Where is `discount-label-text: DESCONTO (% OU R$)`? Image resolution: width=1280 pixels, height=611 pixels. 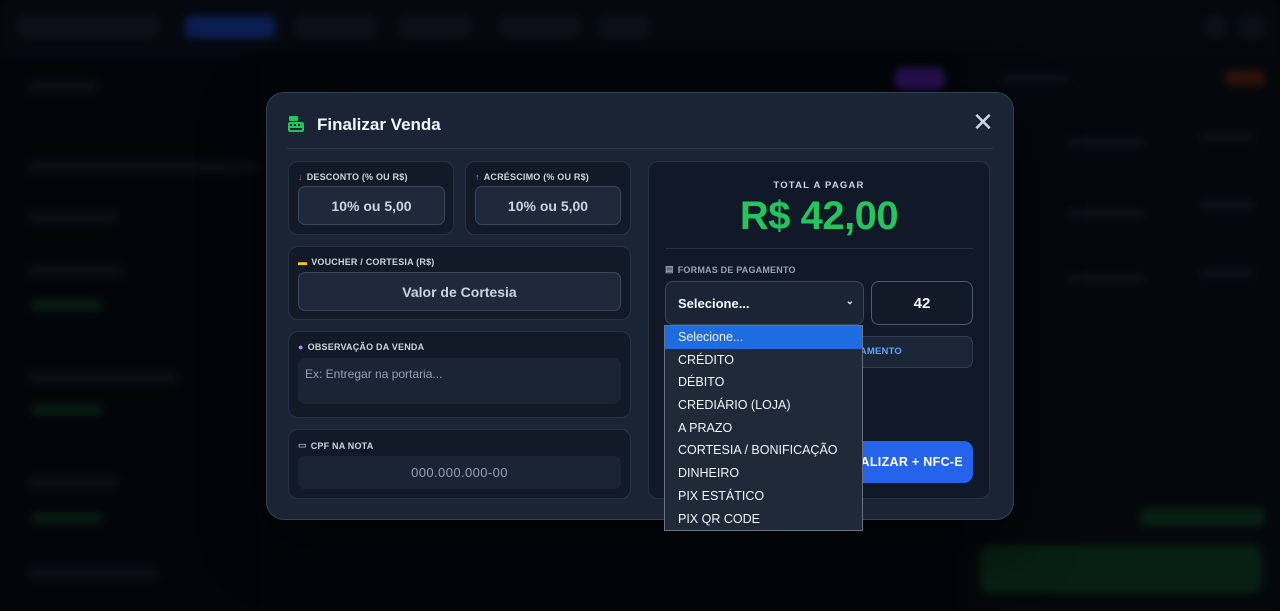
discount-label-text: DESCONTO (% OU R$) is located at coordinates (357, 177).